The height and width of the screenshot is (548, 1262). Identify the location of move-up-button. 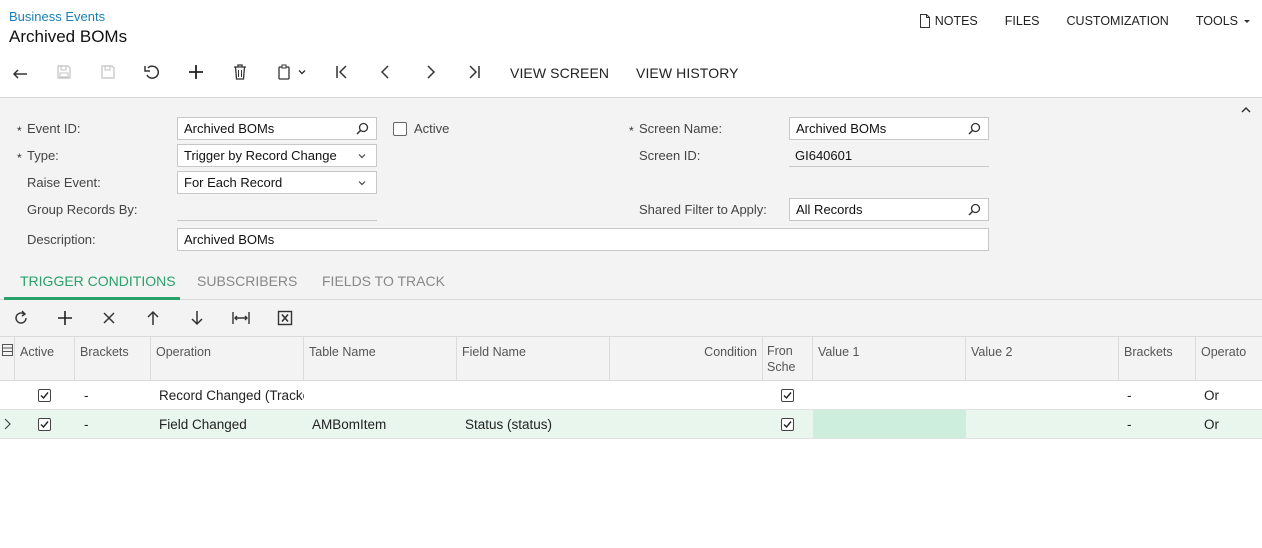
(153, 318).